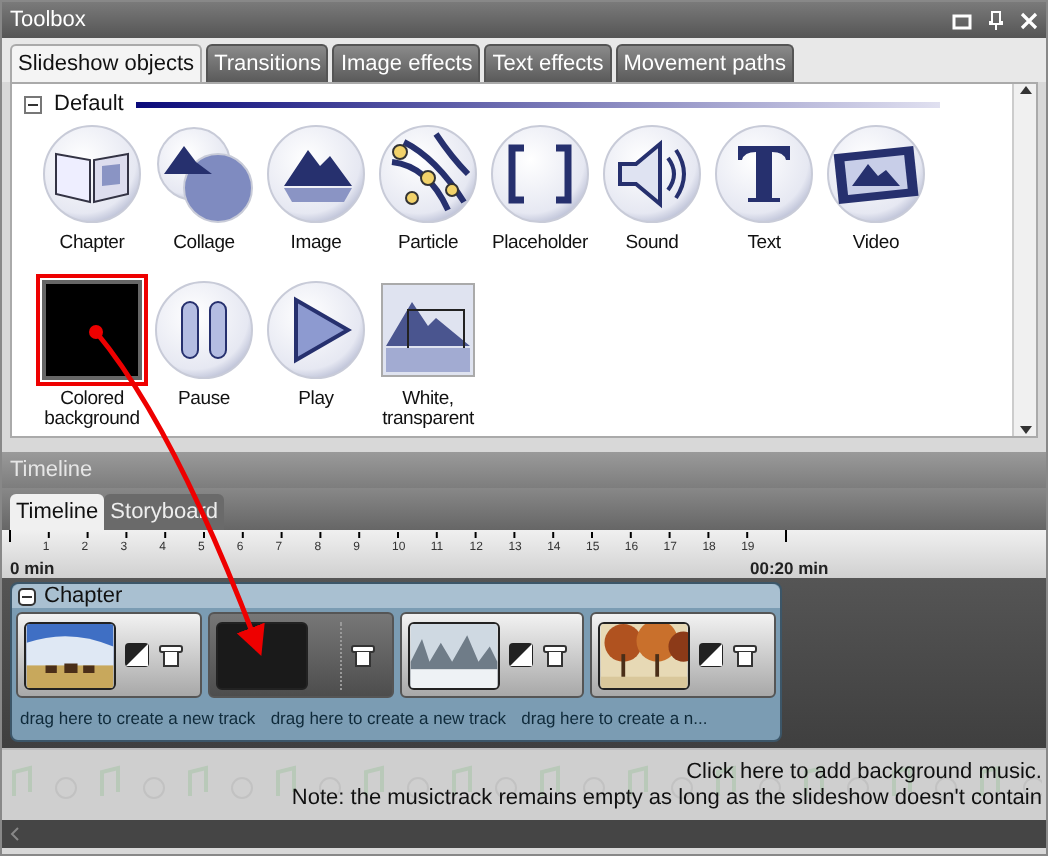 The width and height of the screenshot is (1056, 866). Describe the element at coordinates (52, 470) in the screenshot. I see `panel-title: Timeline` at that location.